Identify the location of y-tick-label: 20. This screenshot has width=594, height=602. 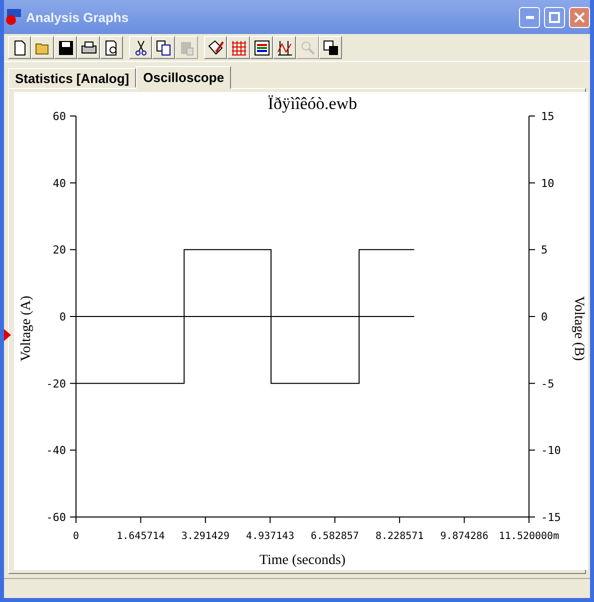
(59, 250).